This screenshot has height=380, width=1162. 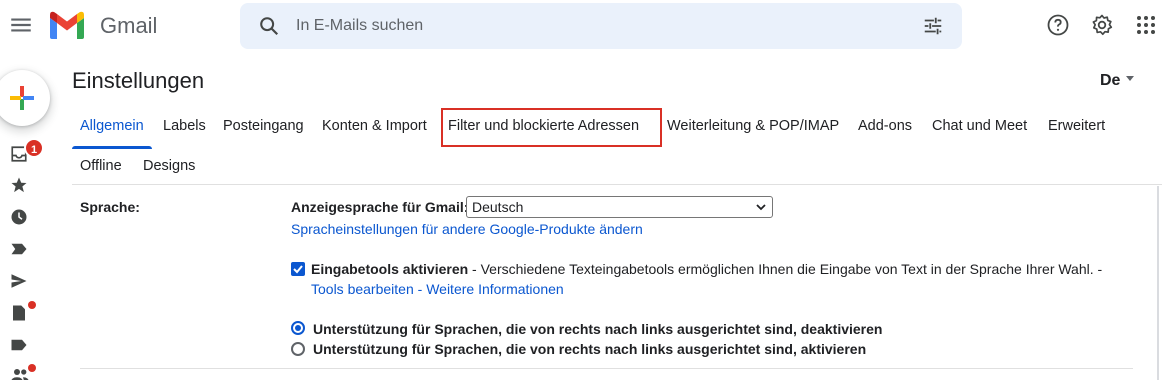 I want to click on tab-labels: Labels, so click(x=184, y=126).